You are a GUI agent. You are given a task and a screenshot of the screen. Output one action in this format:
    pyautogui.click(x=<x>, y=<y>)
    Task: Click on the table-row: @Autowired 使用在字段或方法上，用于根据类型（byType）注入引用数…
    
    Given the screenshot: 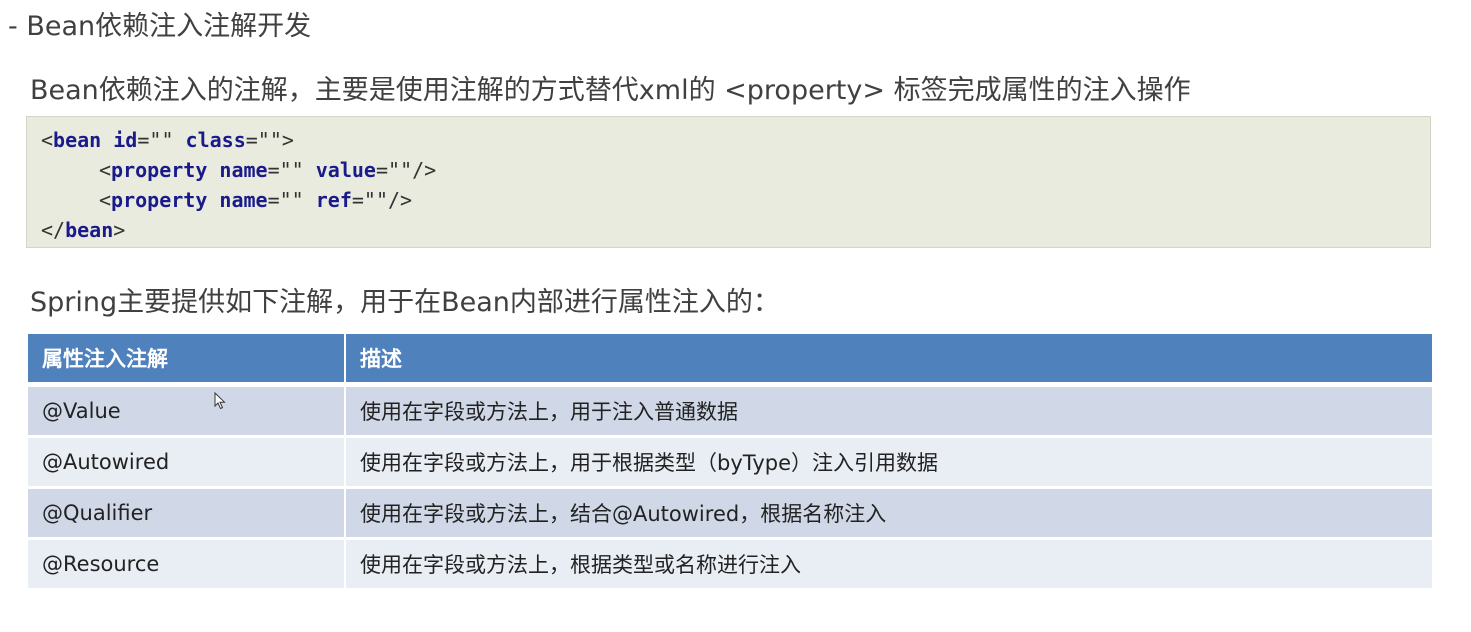 What is the action you would take?
    pyautogui.click(x=730, y=462)
    